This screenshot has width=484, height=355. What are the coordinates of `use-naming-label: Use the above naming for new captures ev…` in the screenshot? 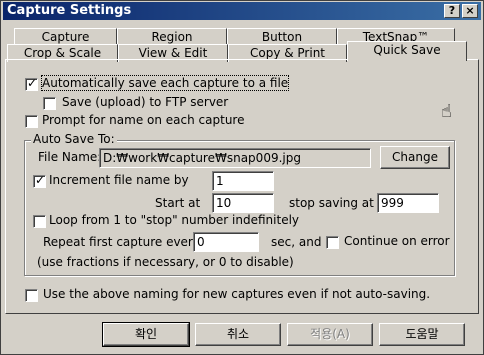 It's located at (236, 294).